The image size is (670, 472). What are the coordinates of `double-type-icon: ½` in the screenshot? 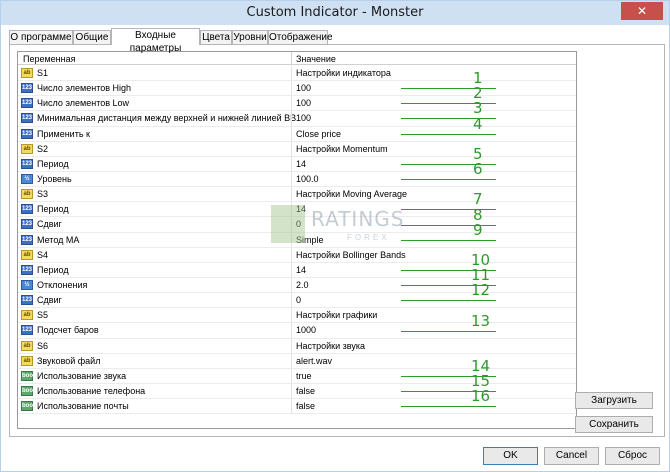 It's located at (27, 284).